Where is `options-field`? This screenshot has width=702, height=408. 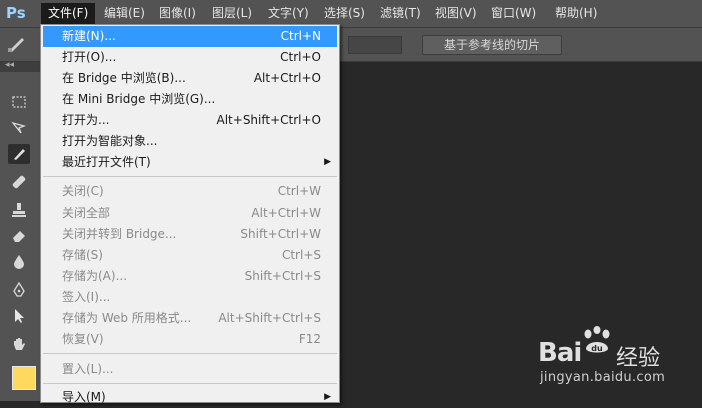
options-field is located at coordinates (375, 45).